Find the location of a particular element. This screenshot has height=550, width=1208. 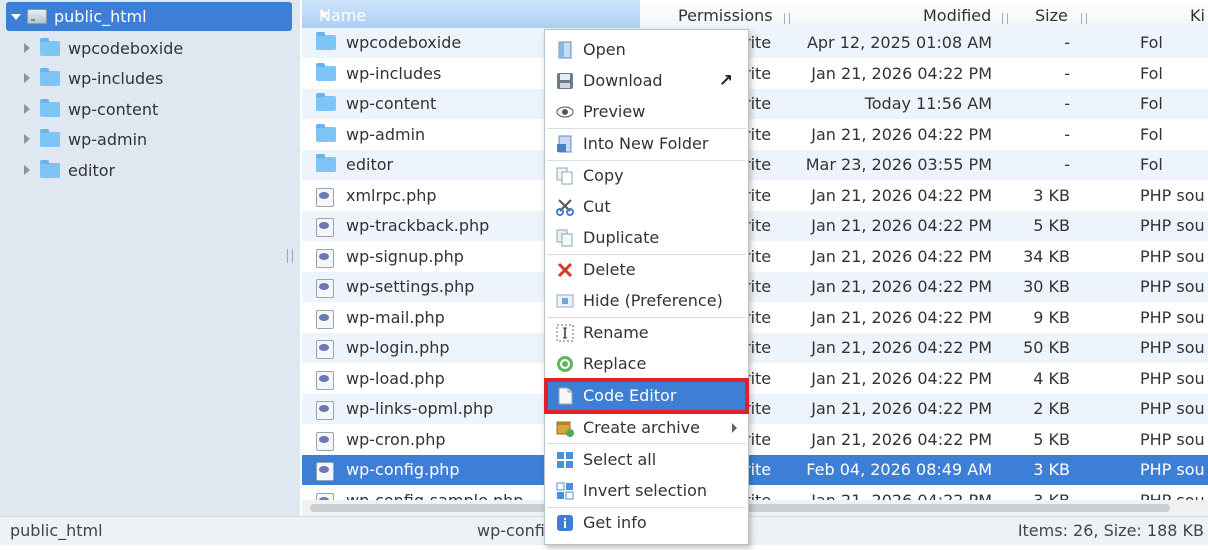

tree-item-wp-admin: wp-admin is located at coordinates (85, 139).